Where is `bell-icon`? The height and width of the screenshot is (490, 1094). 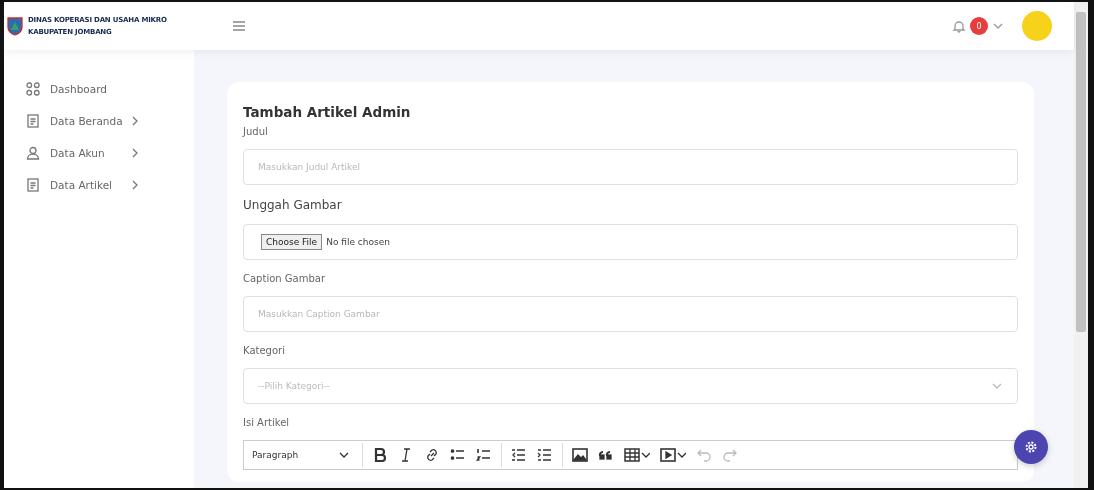
bell-icon is located at coordinates (959, 26).